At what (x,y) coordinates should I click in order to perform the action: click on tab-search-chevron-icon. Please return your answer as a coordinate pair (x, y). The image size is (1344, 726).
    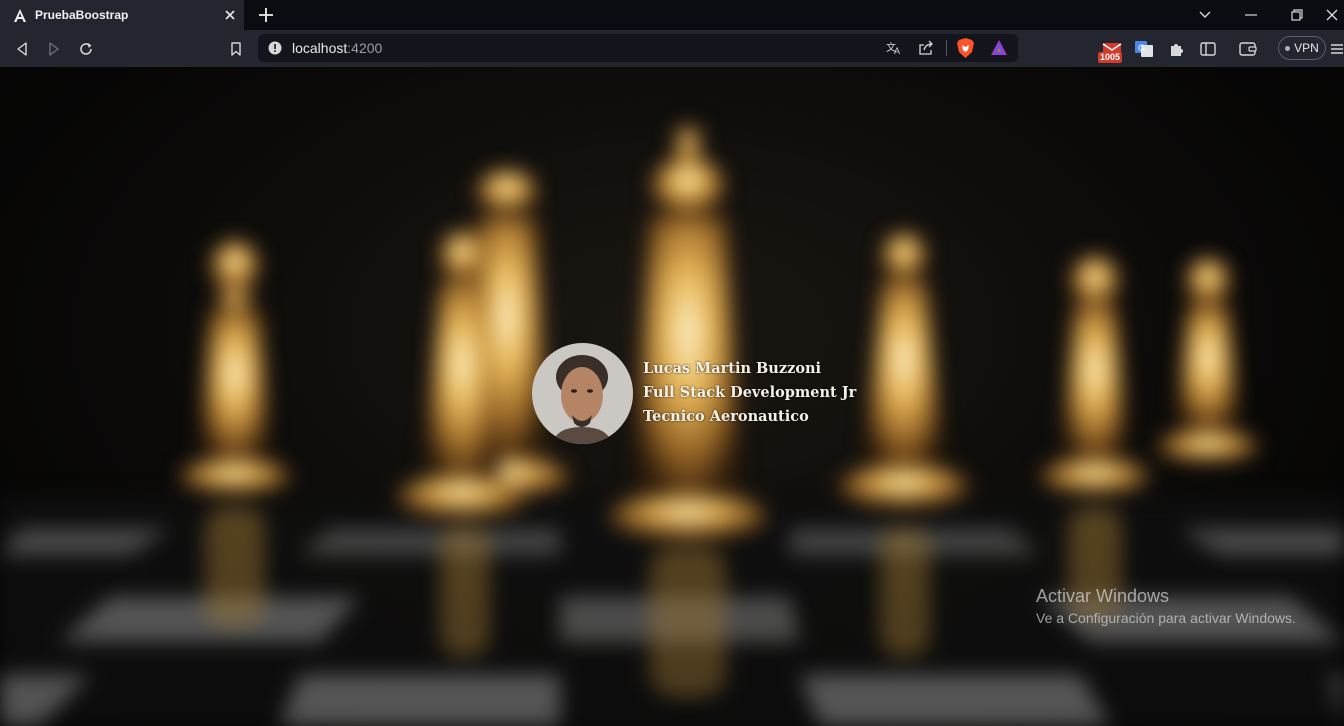
    Looking at the image, I should click on (1205, 15).